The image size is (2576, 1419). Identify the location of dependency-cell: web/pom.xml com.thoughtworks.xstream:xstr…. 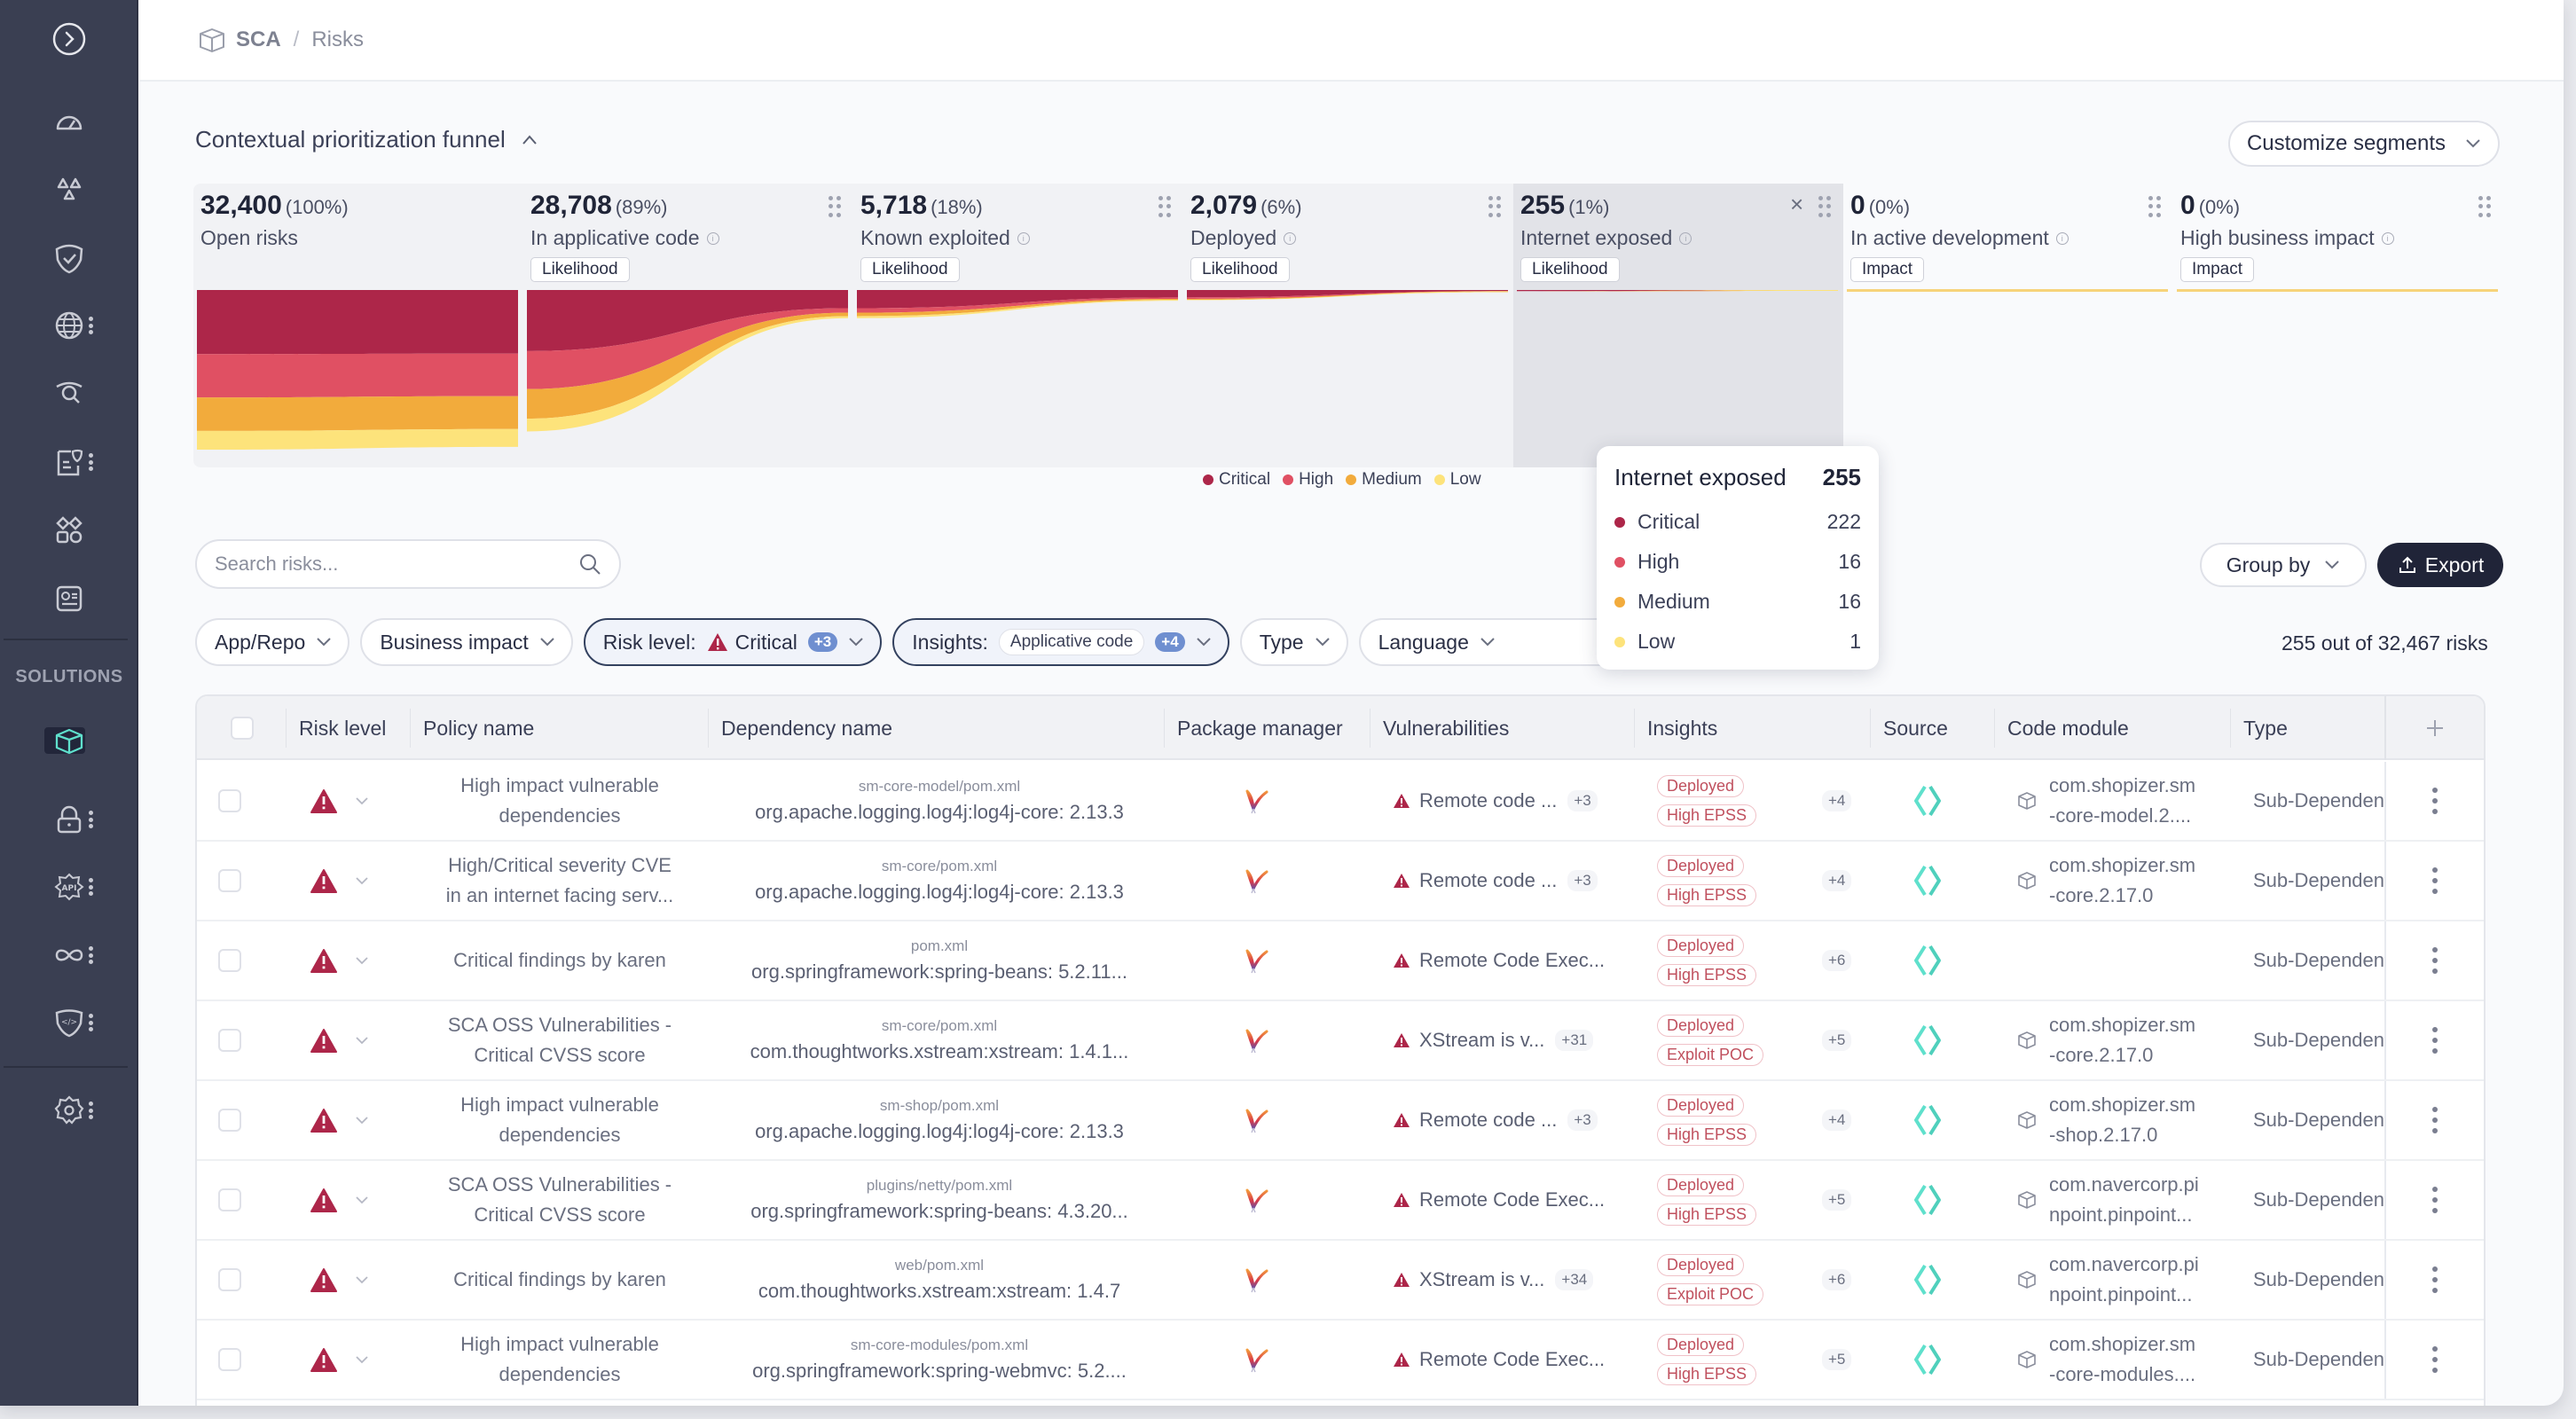
(939, 1280).